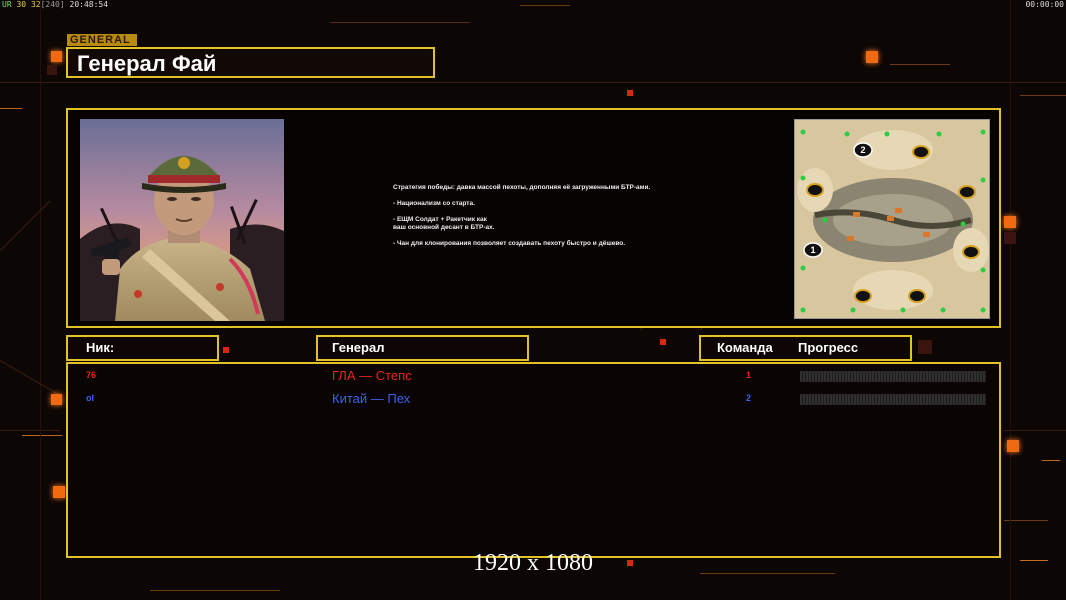 The width and height of the screenshot is (1066, 600). What do you see at coordinates (7, 4) in the screenshot?
I see `fps-label: UR` at bounding box center [7, 4].